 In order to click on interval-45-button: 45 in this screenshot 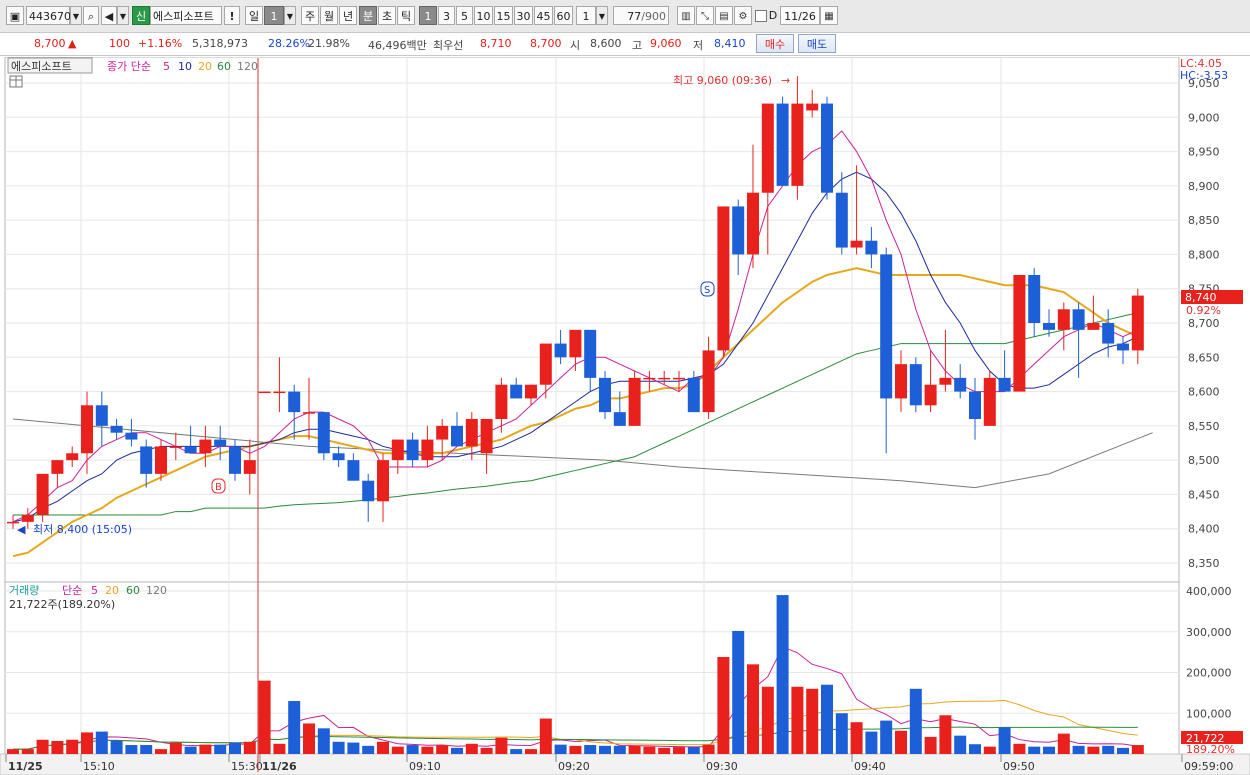, I will do `click(543, 15)`.